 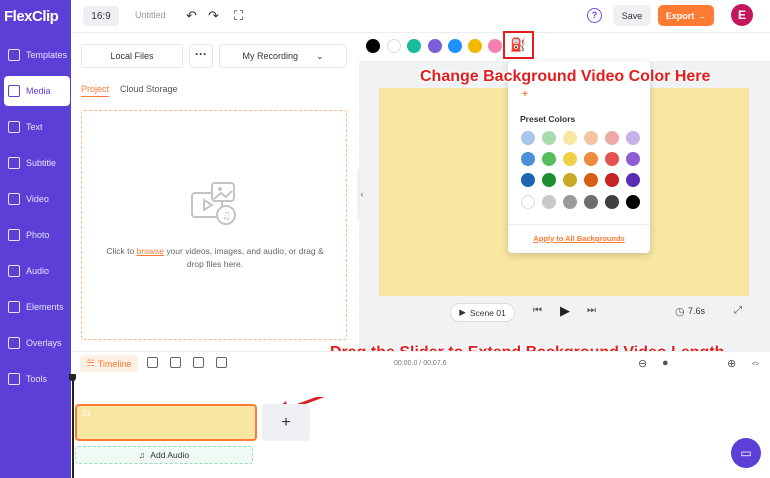 What do you see at coordinates (14, 307) in the screenshot?
I see `elements-icon` at bounding box center [14, 307].